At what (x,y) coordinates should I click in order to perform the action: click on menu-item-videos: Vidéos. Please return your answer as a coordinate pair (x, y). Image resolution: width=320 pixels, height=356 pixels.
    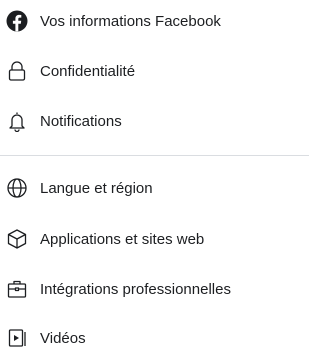
    Looking at the image, I should click on (154, 338).